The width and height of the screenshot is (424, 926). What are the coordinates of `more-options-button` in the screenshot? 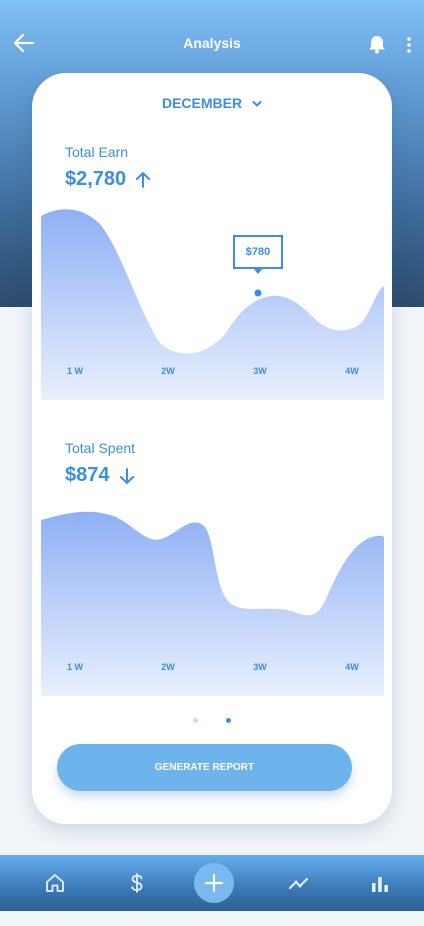 It's located at (409, 45).